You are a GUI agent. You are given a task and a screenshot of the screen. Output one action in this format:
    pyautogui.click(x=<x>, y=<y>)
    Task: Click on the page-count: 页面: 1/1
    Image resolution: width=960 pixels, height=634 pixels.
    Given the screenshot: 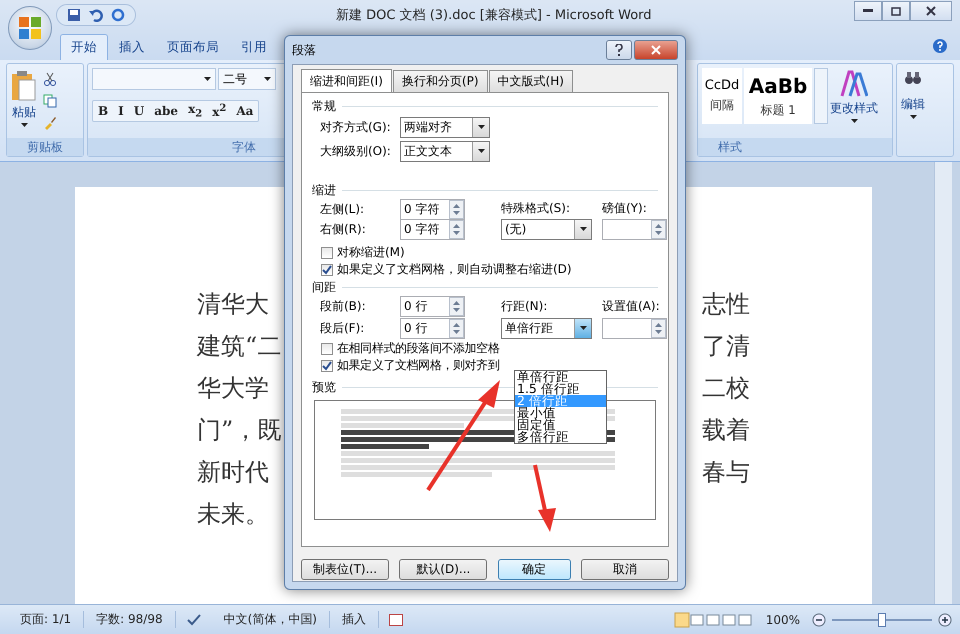 What is the action you would take?
    pyautogui.click(x=46, y=619)
    